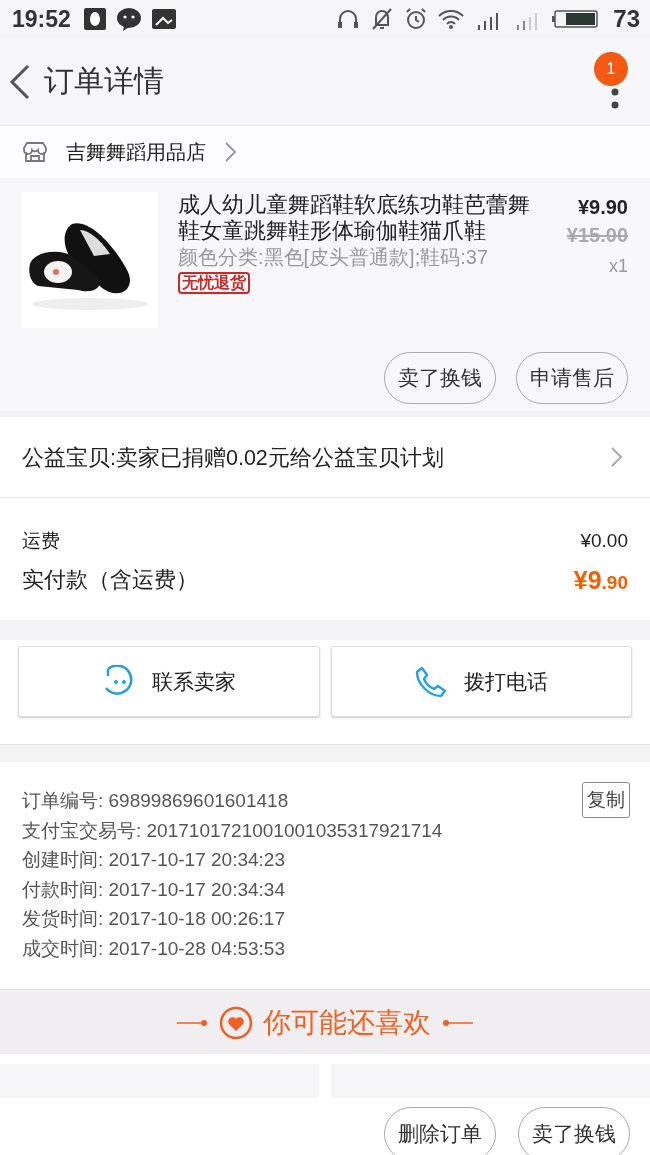 This screenshot has height=1155, width=650. What do you see at coordinates (600, 580) in the screenshot?
I see `total-value: ¥9.90` at bounding box center [600, 580].